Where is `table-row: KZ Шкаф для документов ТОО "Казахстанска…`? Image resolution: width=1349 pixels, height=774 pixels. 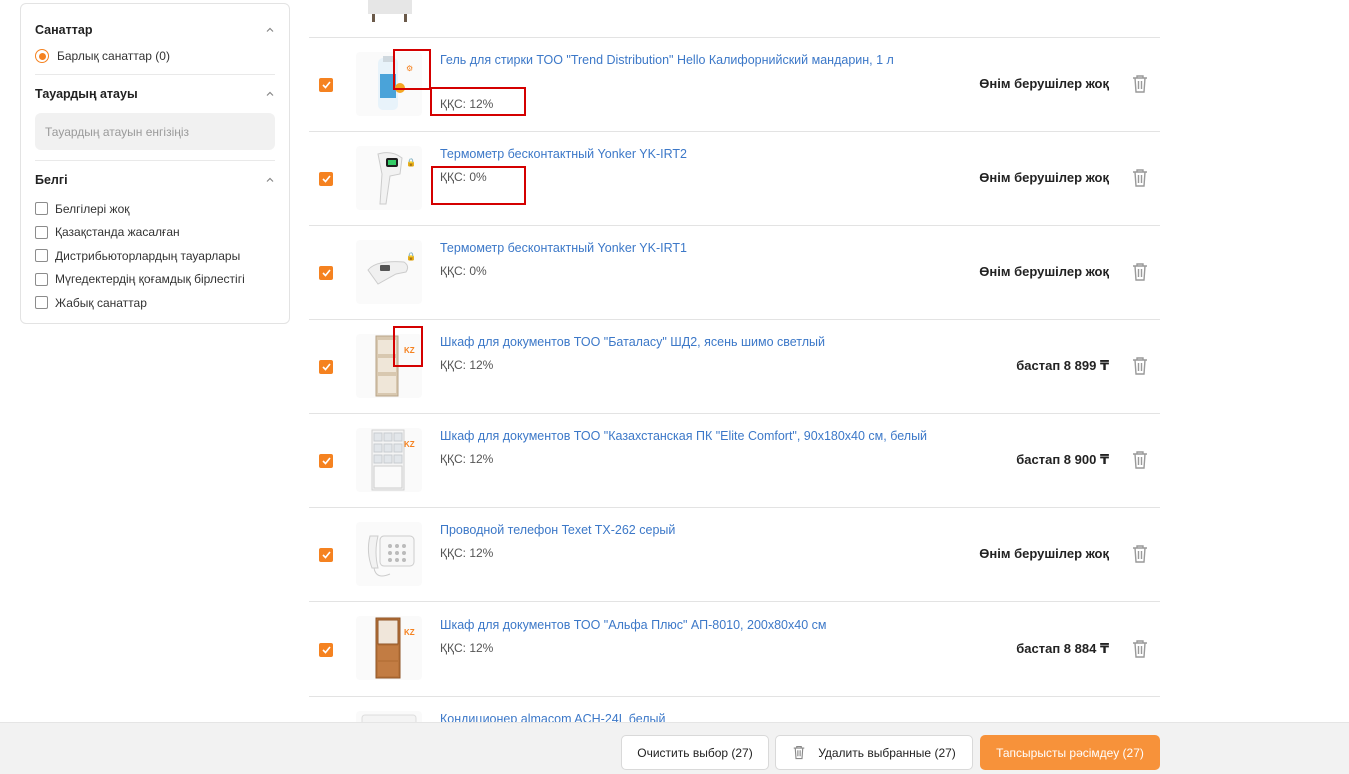 table-row: KZ Шкаф для документов ТОО "Казахстанска… is located at coordinates (734, 461).